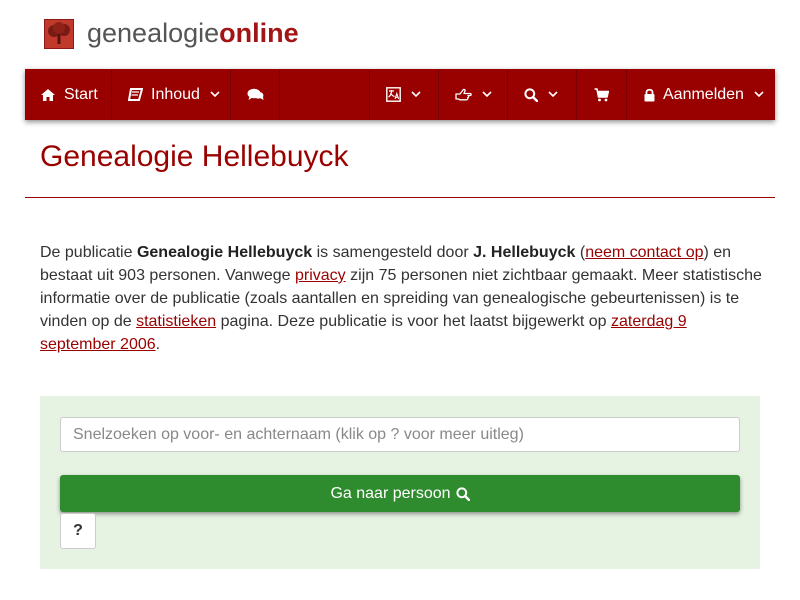  I want to click on lock-icon, so click(649, 95).